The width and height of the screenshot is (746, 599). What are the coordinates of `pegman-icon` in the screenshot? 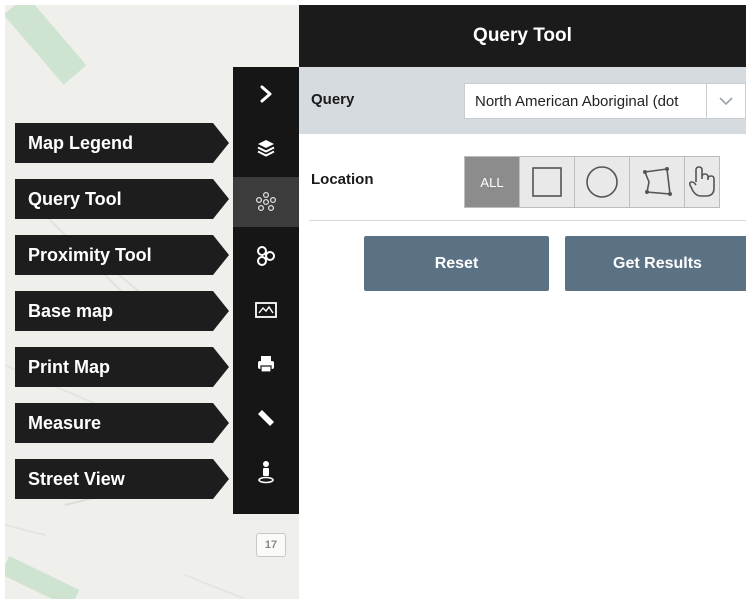 It's located at (266, 472).